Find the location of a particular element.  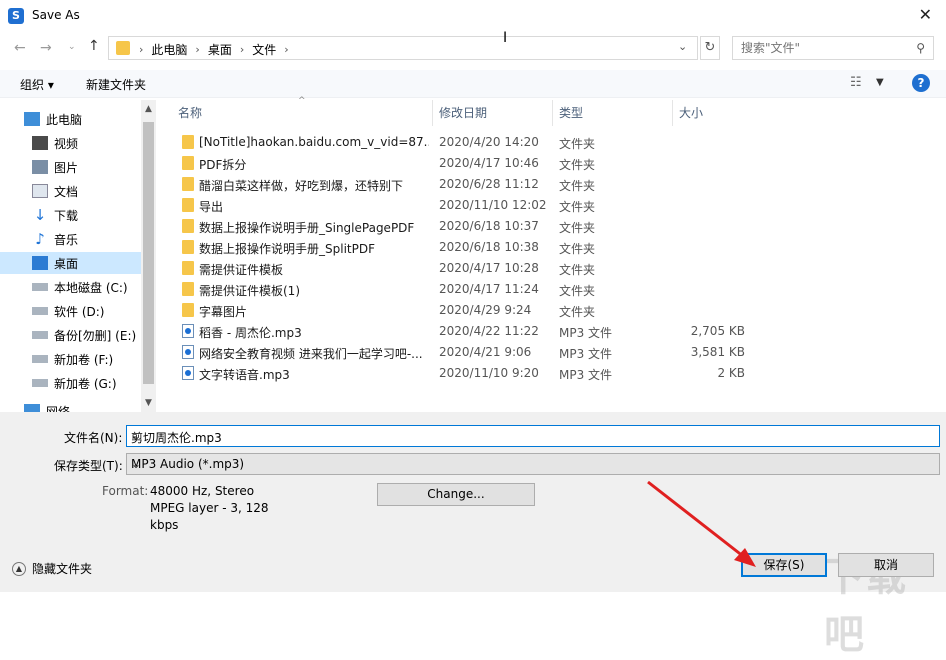

arrow-shaft is located at coordinates (698, 521).